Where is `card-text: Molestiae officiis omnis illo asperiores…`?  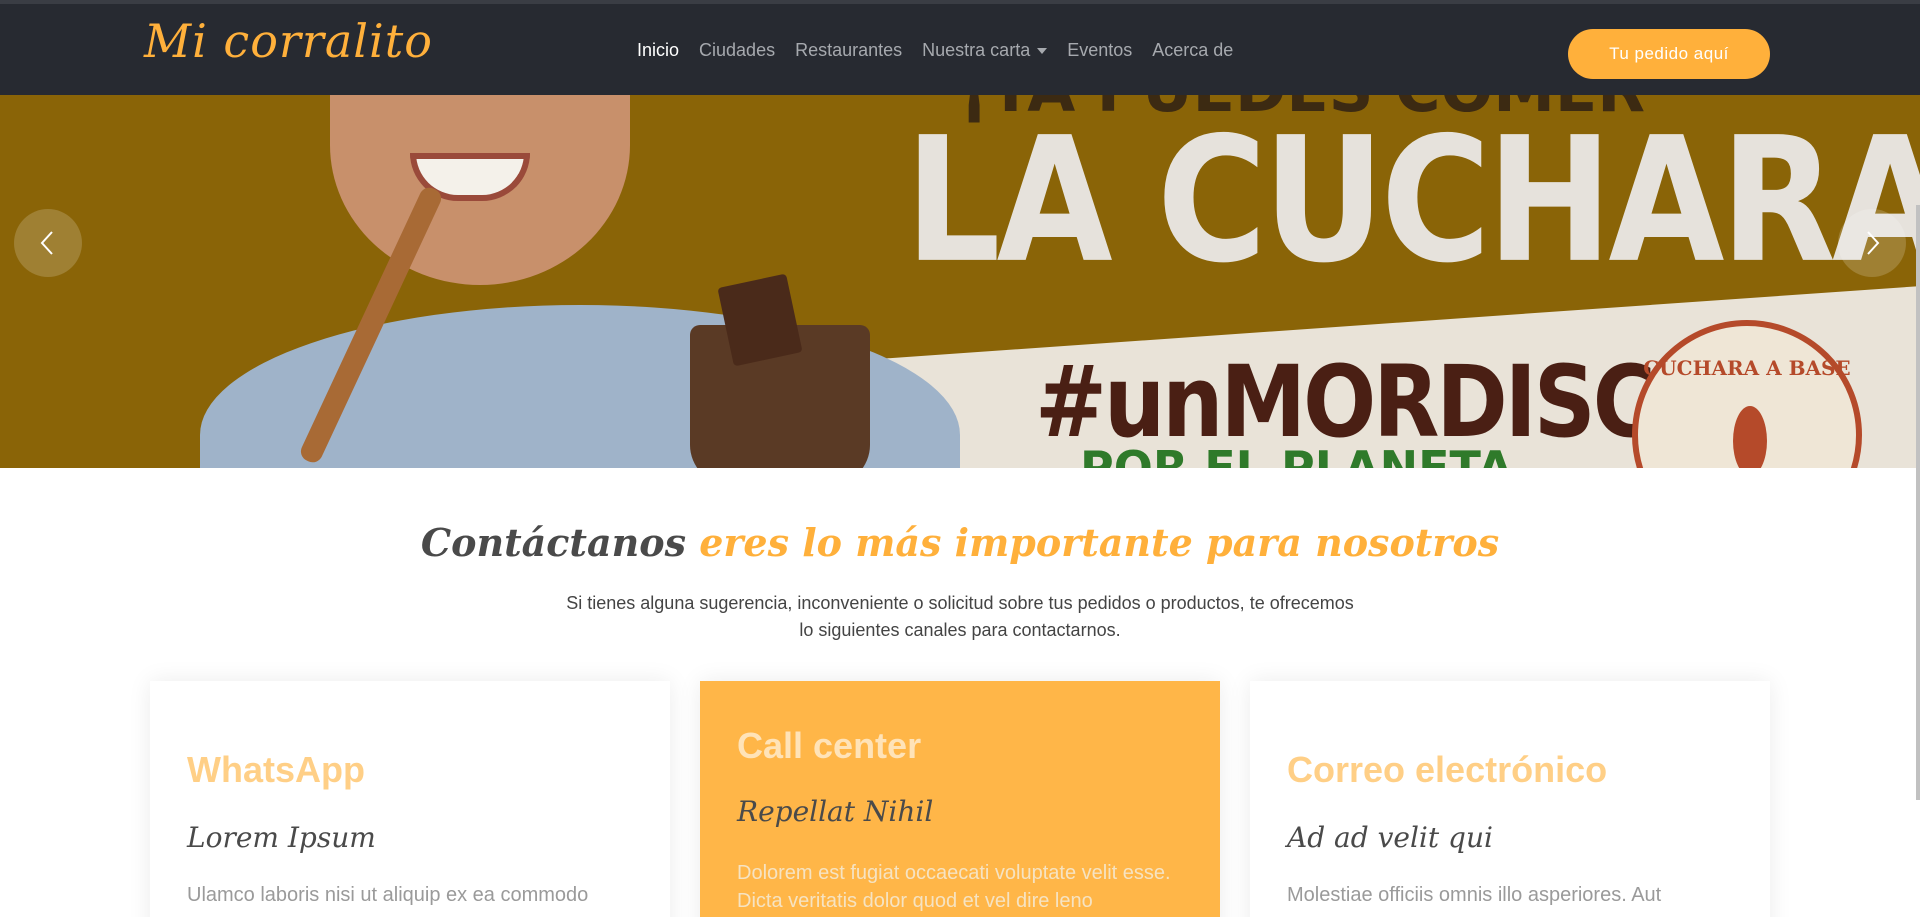 card-text: Molestiae officiis omnis illo asperiores… is located at coordinates (1474, 895).